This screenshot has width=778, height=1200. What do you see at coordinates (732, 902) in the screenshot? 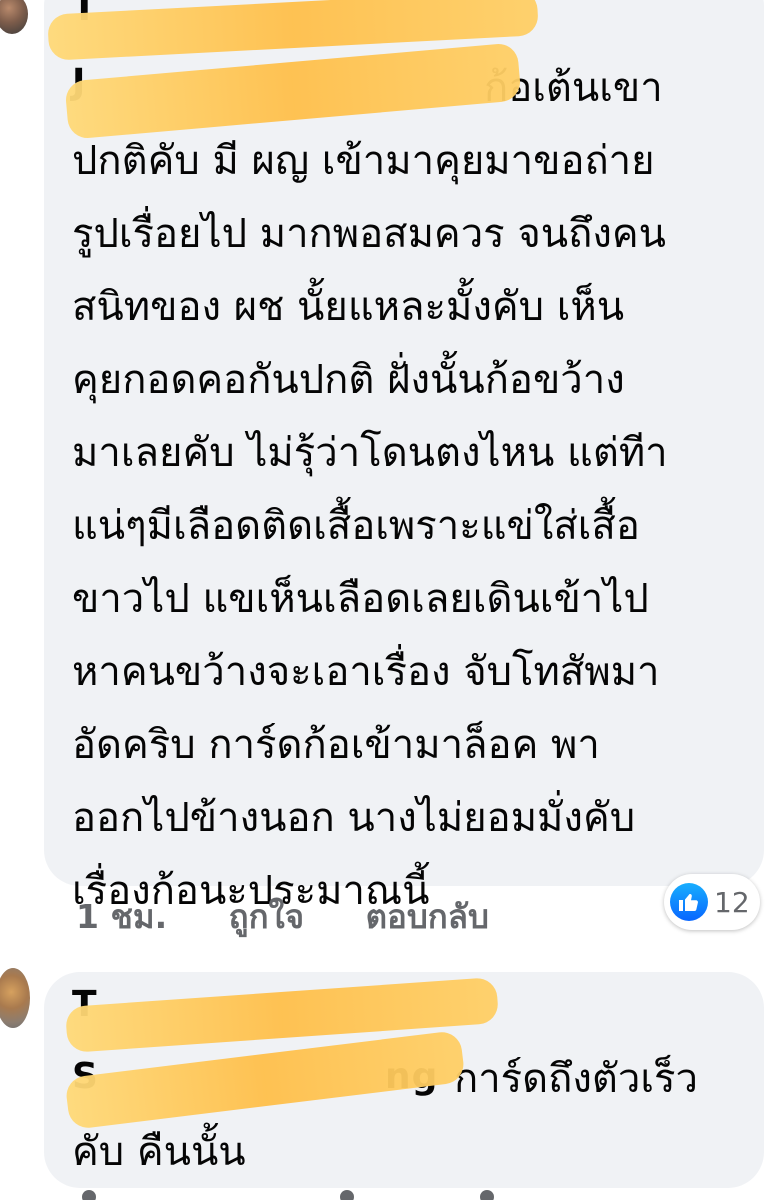
I see `reaction-count: 12` at bounding box center [732, 902].